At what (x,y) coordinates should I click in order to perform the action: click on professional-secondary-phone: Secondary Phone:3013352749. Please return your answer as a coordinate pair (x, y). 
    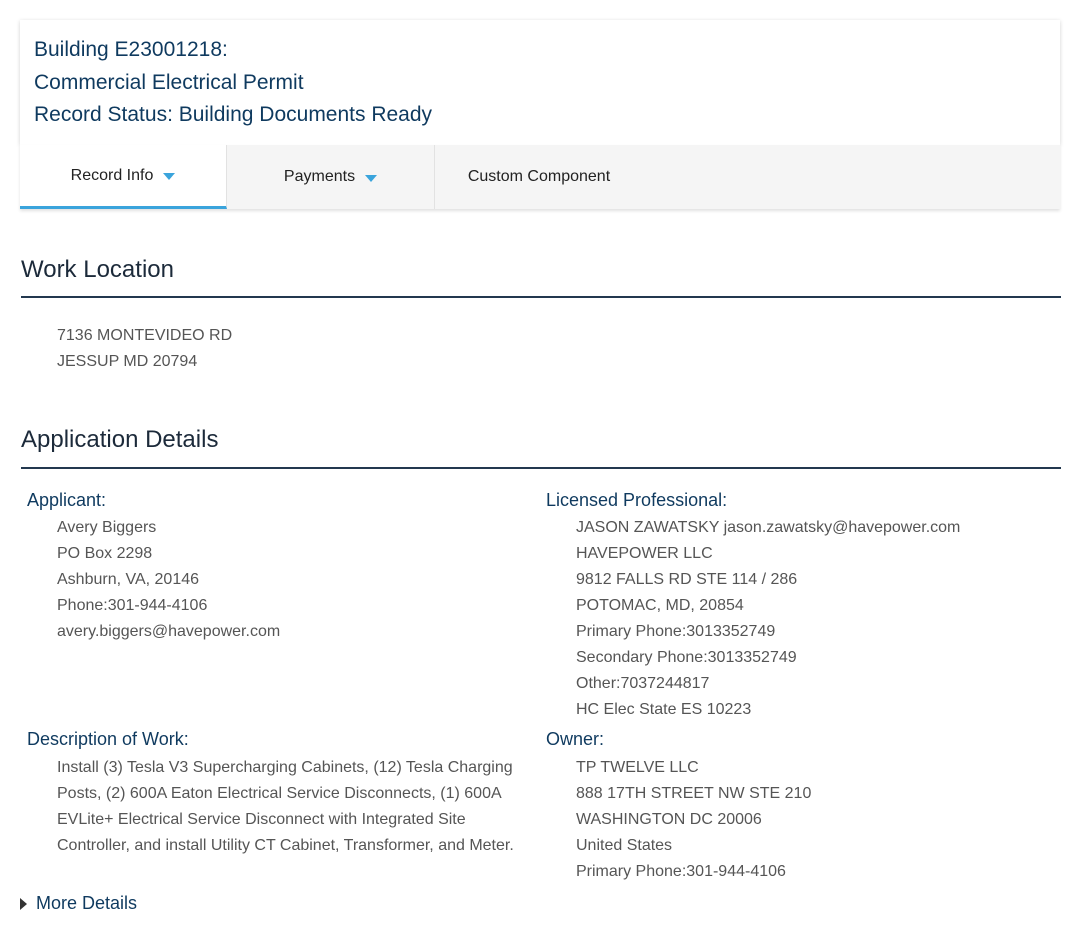
    Looking at the image, I should click on (686, 657).